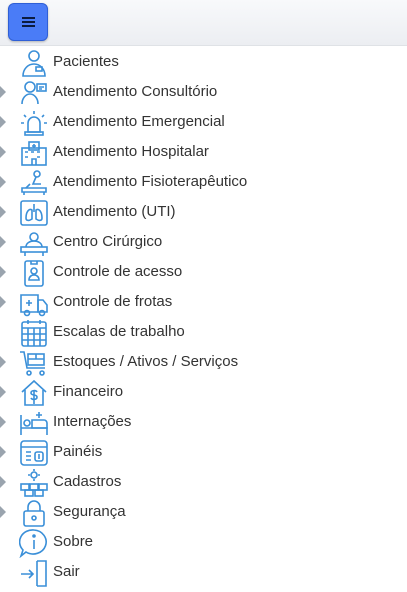  I want to click on menu-item-cadastros: Cadastros, so click(203, 482).